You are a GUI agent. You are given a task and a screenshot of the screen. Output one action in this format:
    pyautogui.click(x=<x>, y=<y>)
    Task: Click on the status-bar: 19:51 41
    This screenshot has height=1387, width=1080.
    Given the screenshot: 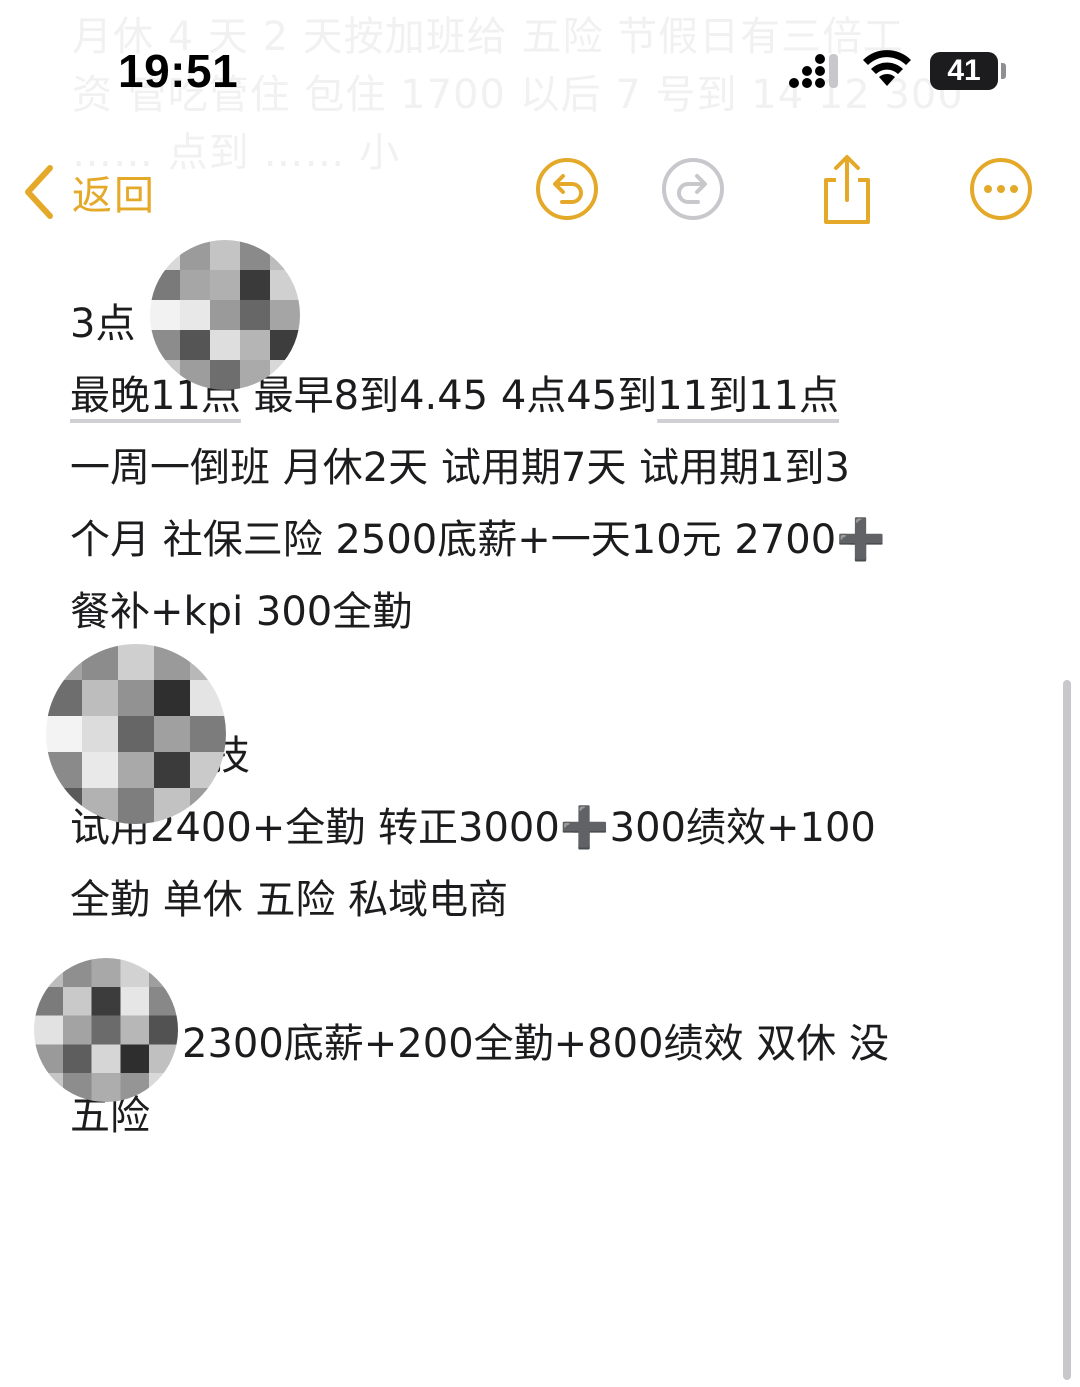 What is the action you would take?
    pyautogui.click(x=540, y=70)
    